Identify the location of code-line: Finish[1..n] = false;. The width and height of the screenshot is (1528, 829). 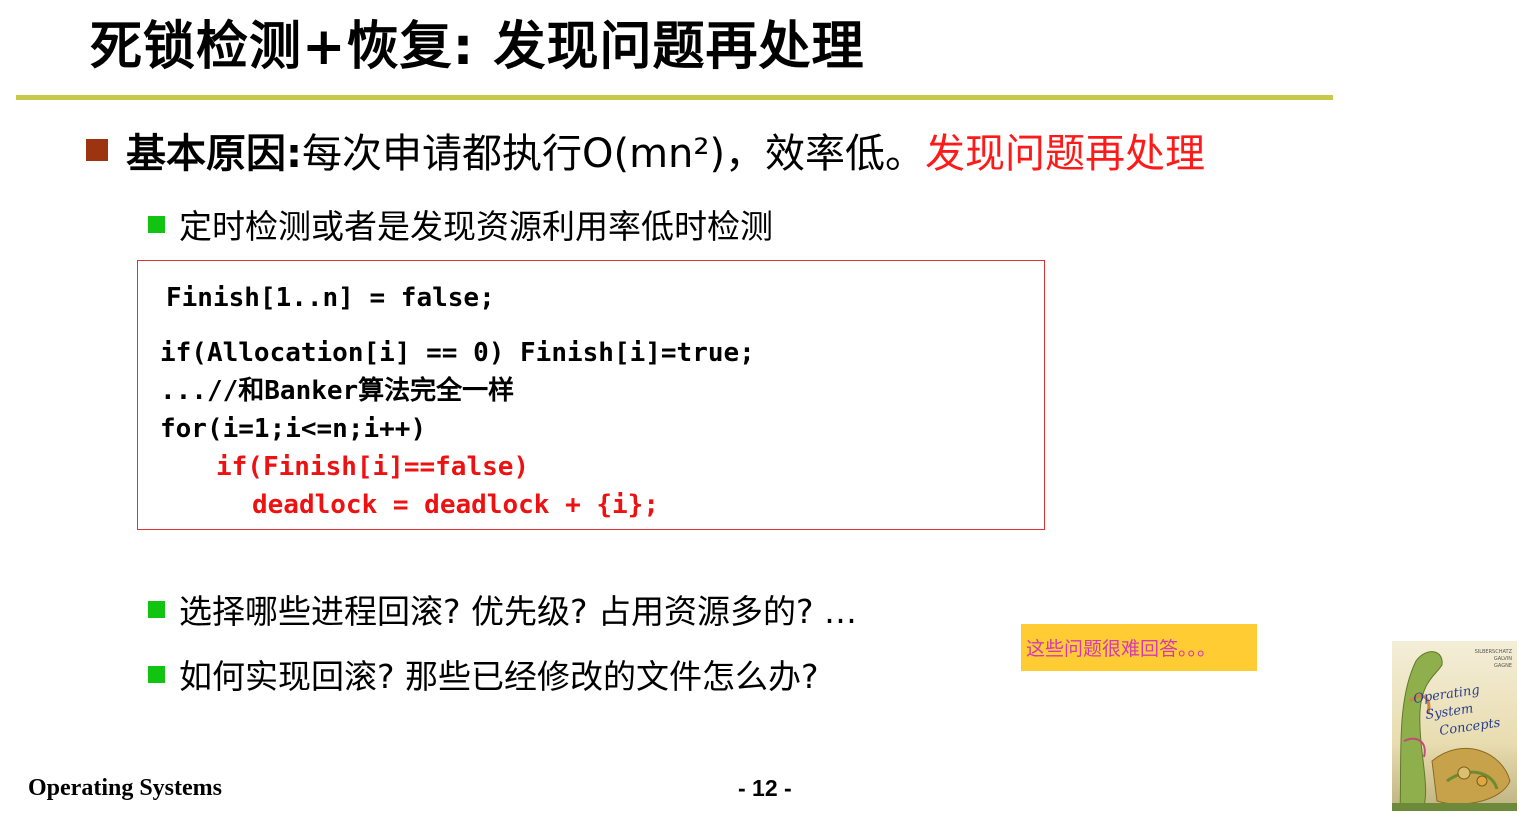
(330, 298).